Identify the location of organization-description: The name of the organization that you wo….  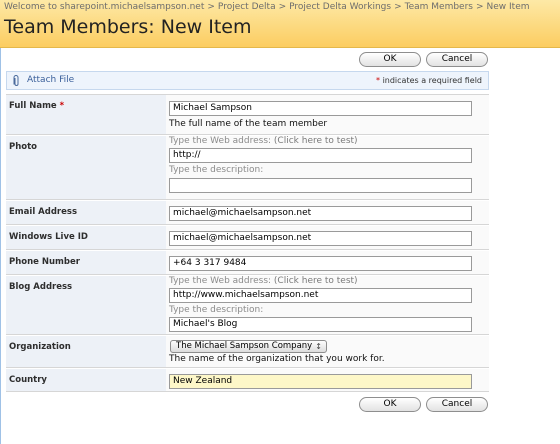
(277, 359).